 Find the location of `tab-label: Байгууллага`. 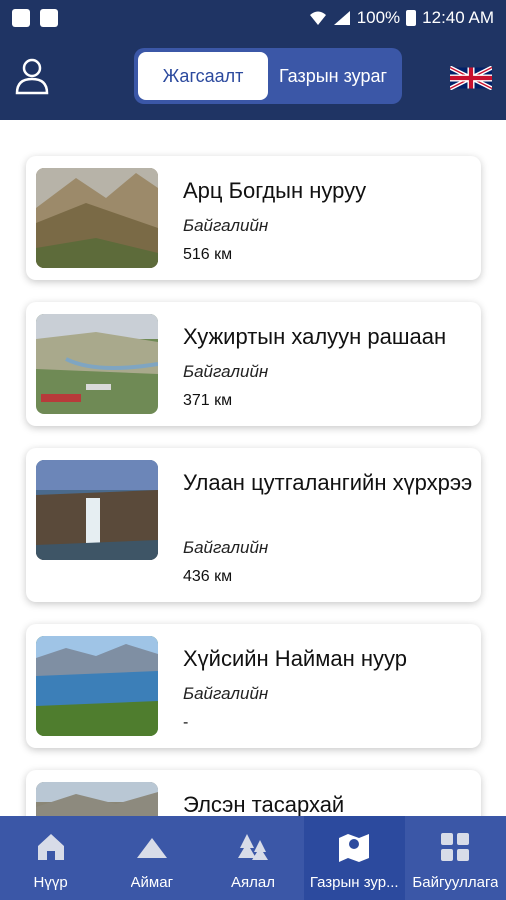

tab-label: Байгууллага is located at coordinates (455, 882).